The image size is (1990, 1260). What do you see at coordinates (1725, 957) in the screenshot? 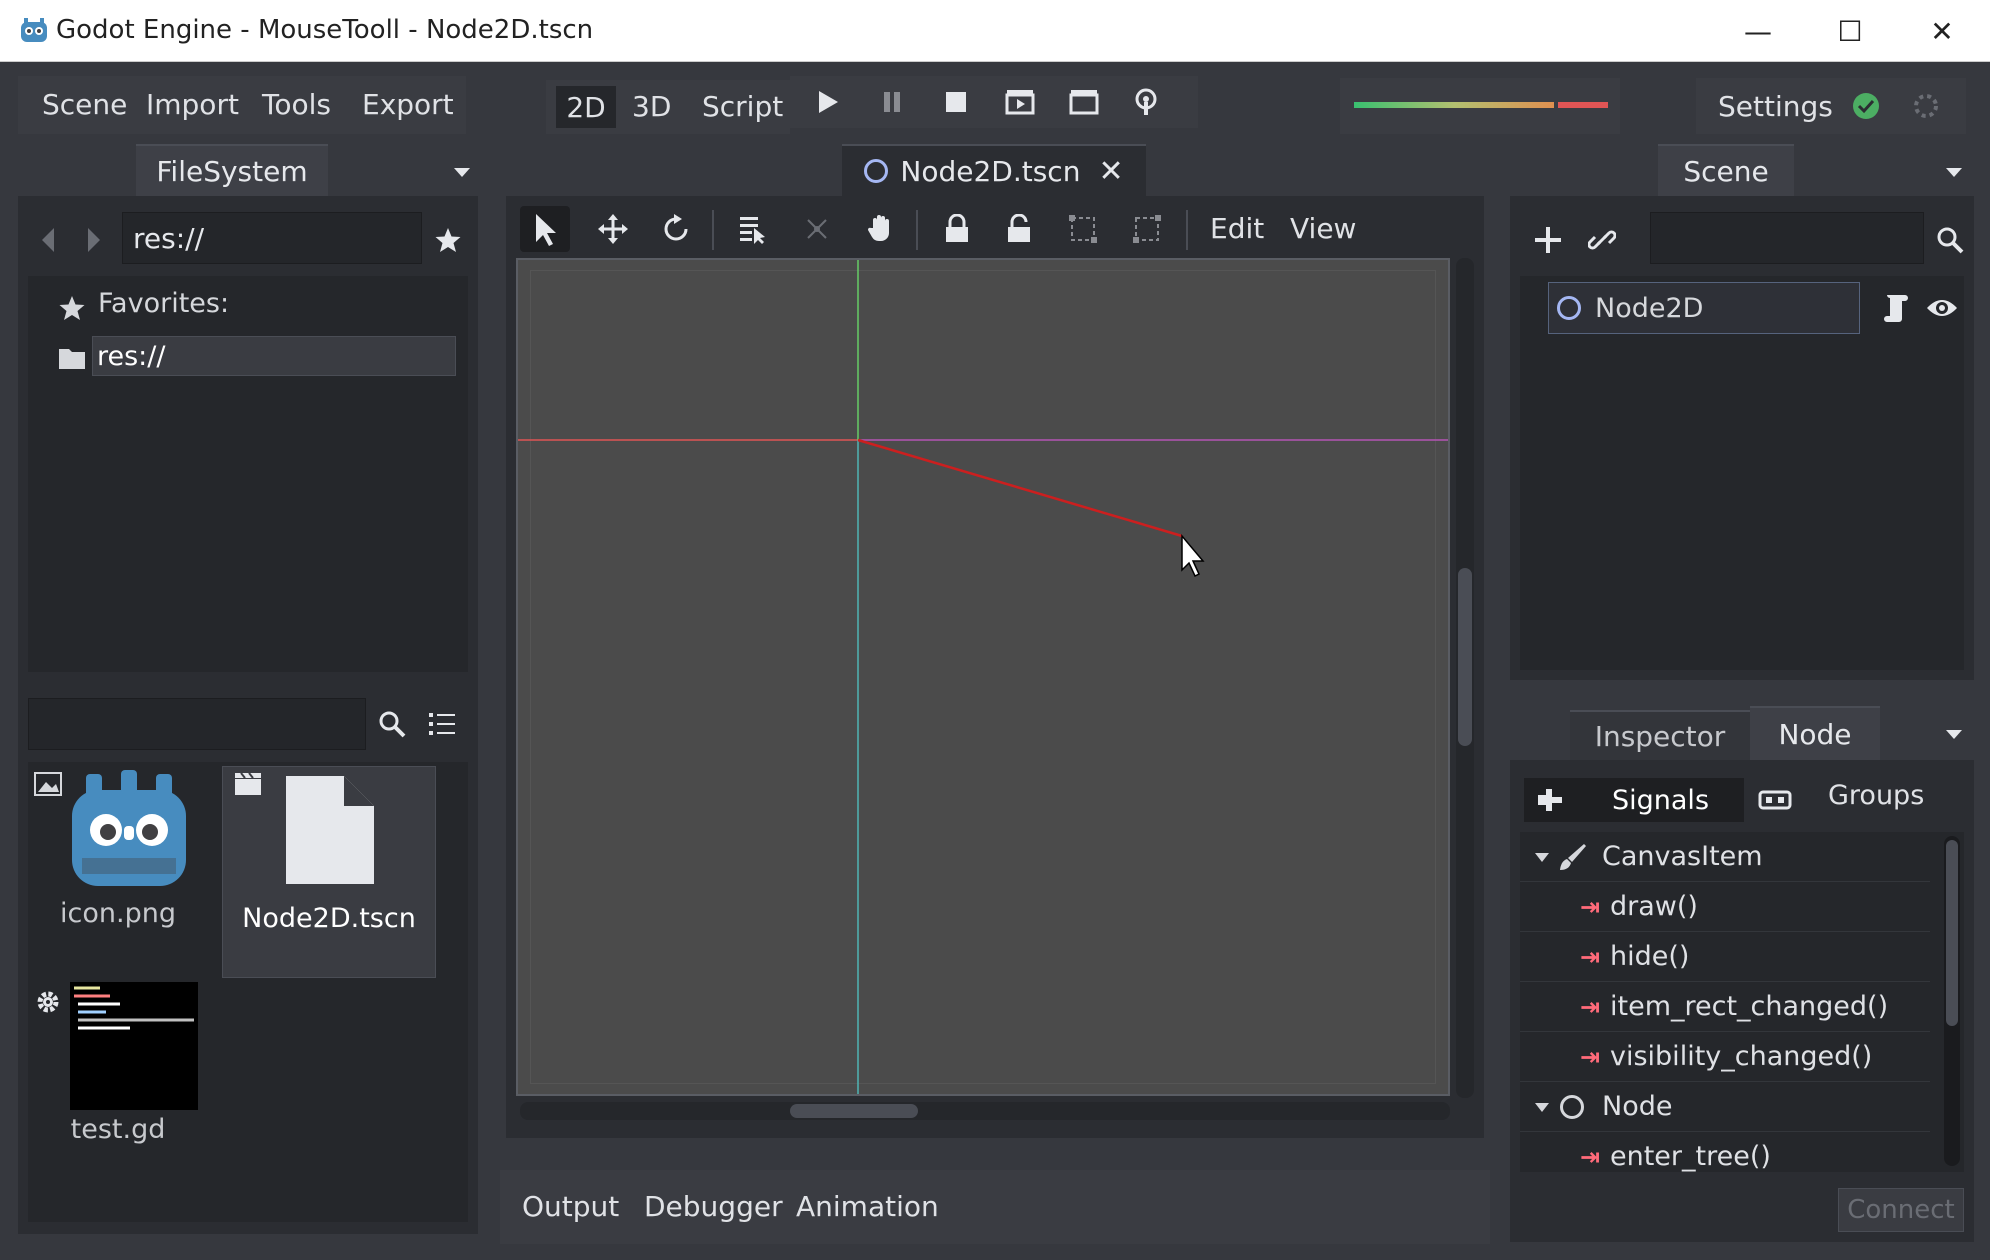
I see `signal-hide: ⇥ hide()` at bounding box center [1725, 957].